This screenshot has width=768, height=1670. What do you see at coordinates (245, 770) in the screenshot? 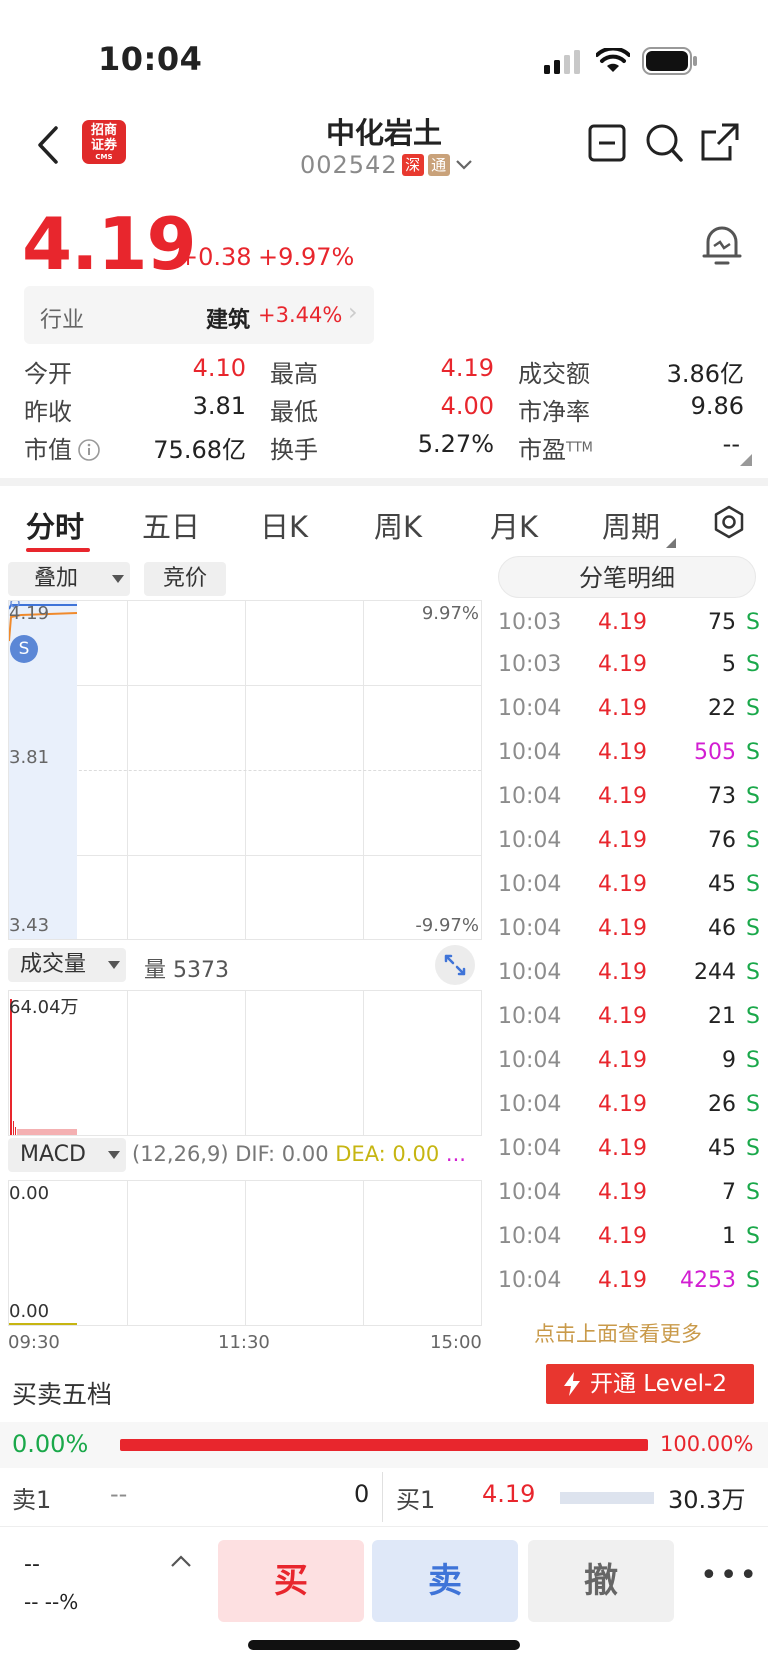
I see `intraday-price-chart: 4.19 3.81 3.43 9.97% -9.97% S` at bounding box center [245, 770].